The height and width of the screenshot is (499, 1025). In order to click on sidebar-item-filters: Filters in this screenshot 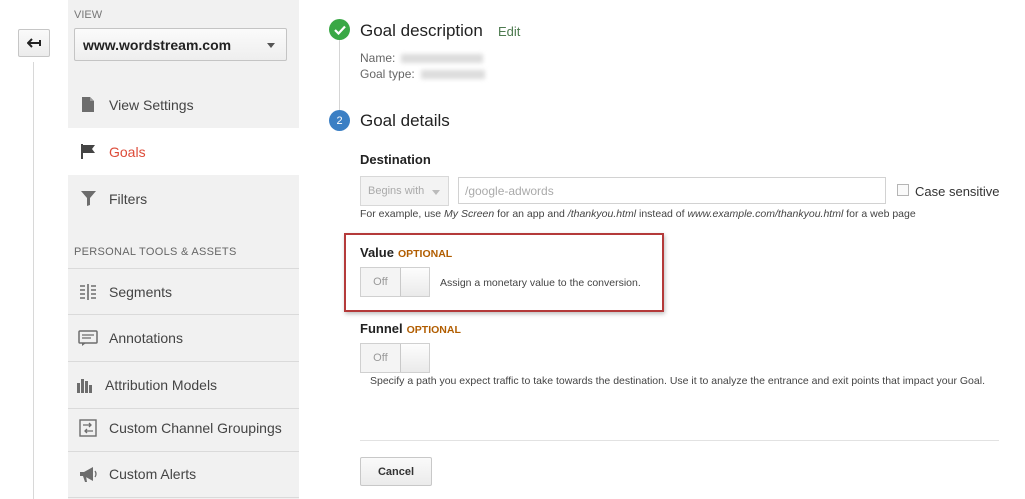, I will do `click(183, 198)`.